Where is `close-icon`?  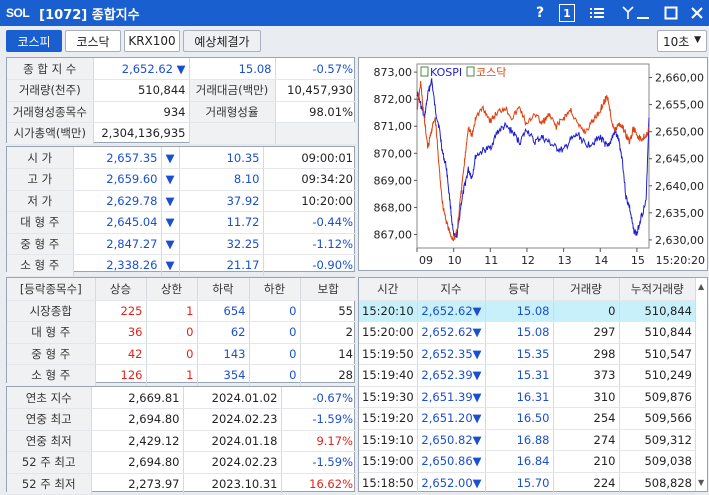
close-icon is located at coordinates (697, 13).